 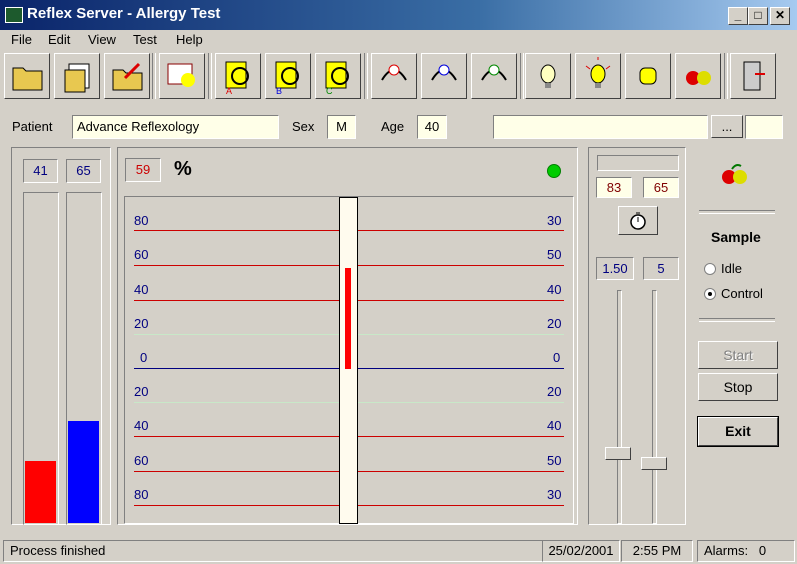 What do you see at coordinates (657, 551) in the screenshot?
I see `status-time: 2:55 PM` at bounding box center [657, 551].